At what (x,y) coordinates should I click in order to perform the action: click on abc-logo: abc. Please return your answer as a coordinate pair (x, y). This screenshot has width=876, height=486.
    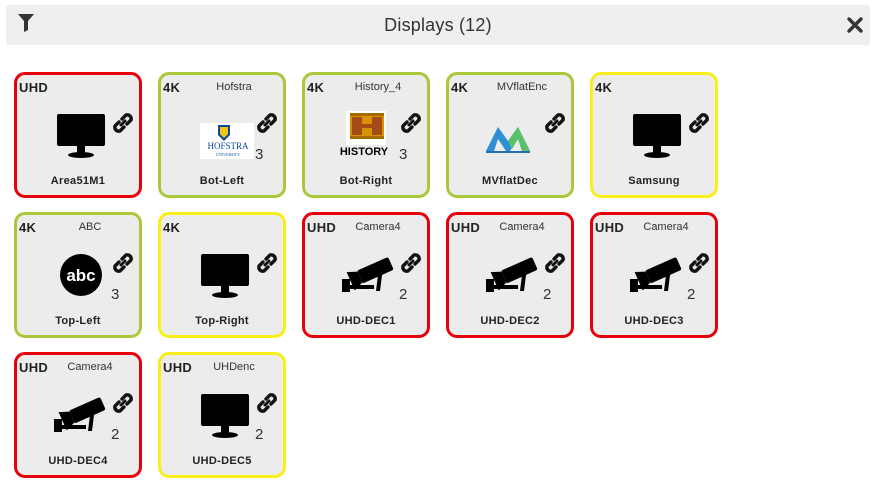
    Looking at the image, I should click on (81, 274).